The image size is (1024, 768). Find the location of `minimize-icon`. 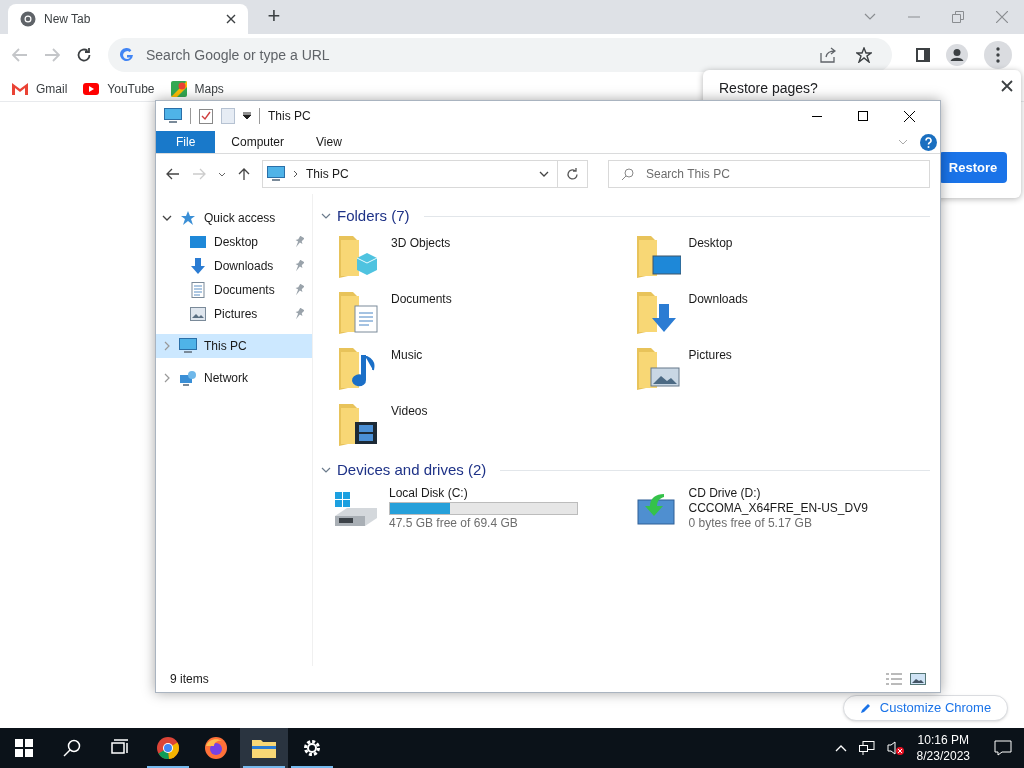

minimize-icon is located at coordinates (817, 116).